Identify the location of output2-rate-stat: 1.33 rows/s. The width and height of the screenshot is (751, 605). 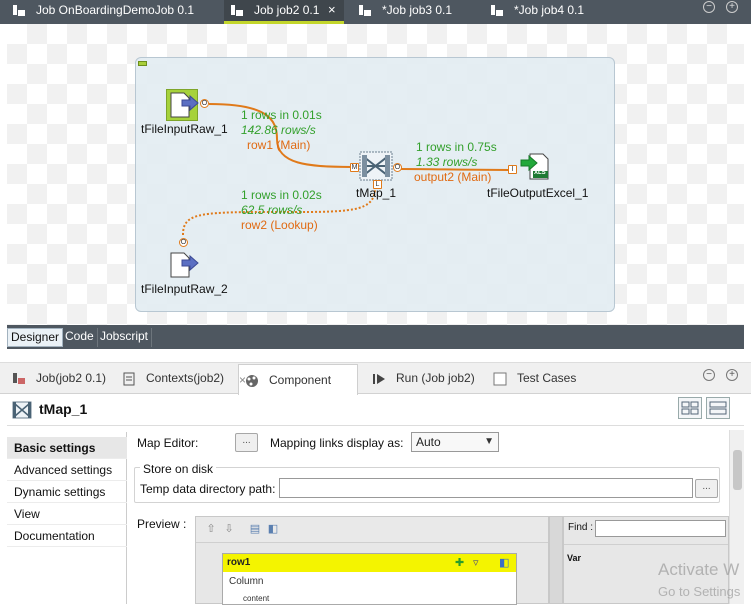
(447, 162).